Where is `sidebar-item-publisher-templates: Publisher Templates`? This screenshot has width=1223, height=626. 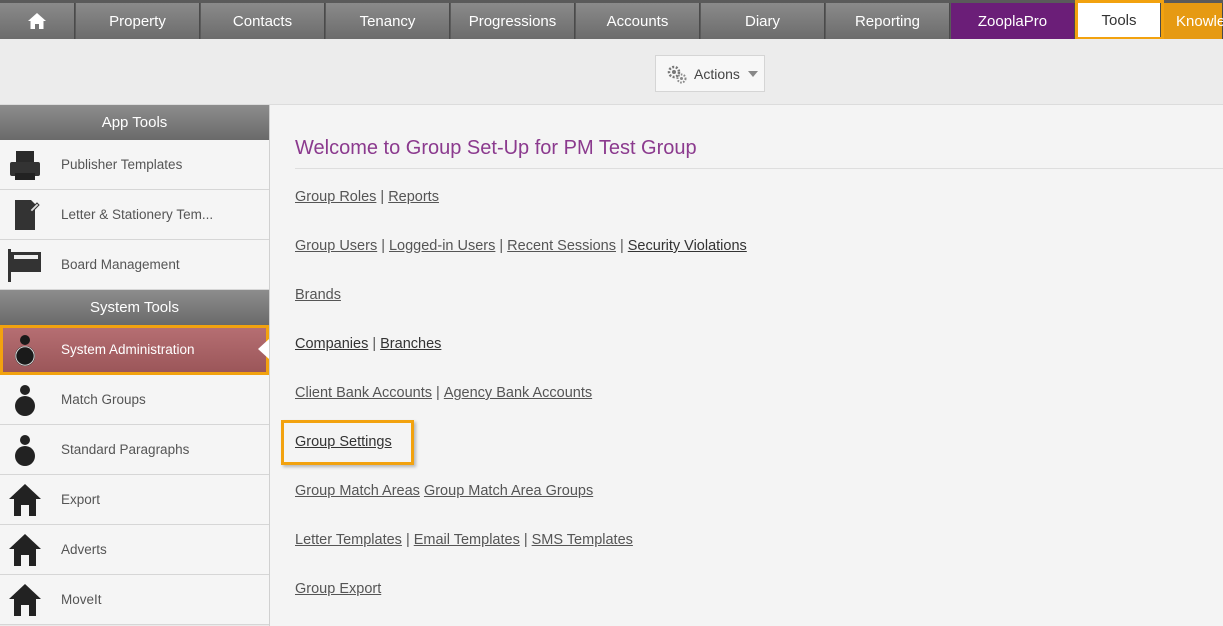
sidebar-item-publisher-templates: Publisher Templates is located at coordinates (134, 165).